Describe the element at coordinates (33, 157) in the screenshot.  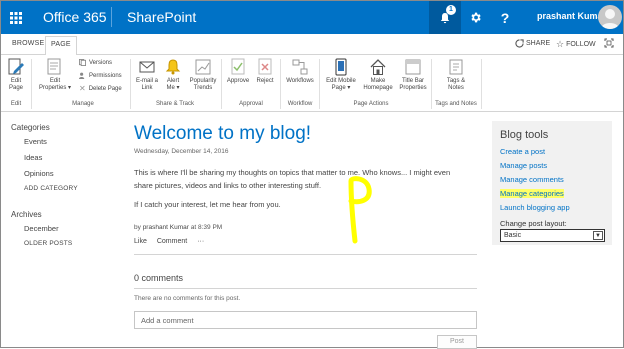
I see `category-item: Ideas` at that location.